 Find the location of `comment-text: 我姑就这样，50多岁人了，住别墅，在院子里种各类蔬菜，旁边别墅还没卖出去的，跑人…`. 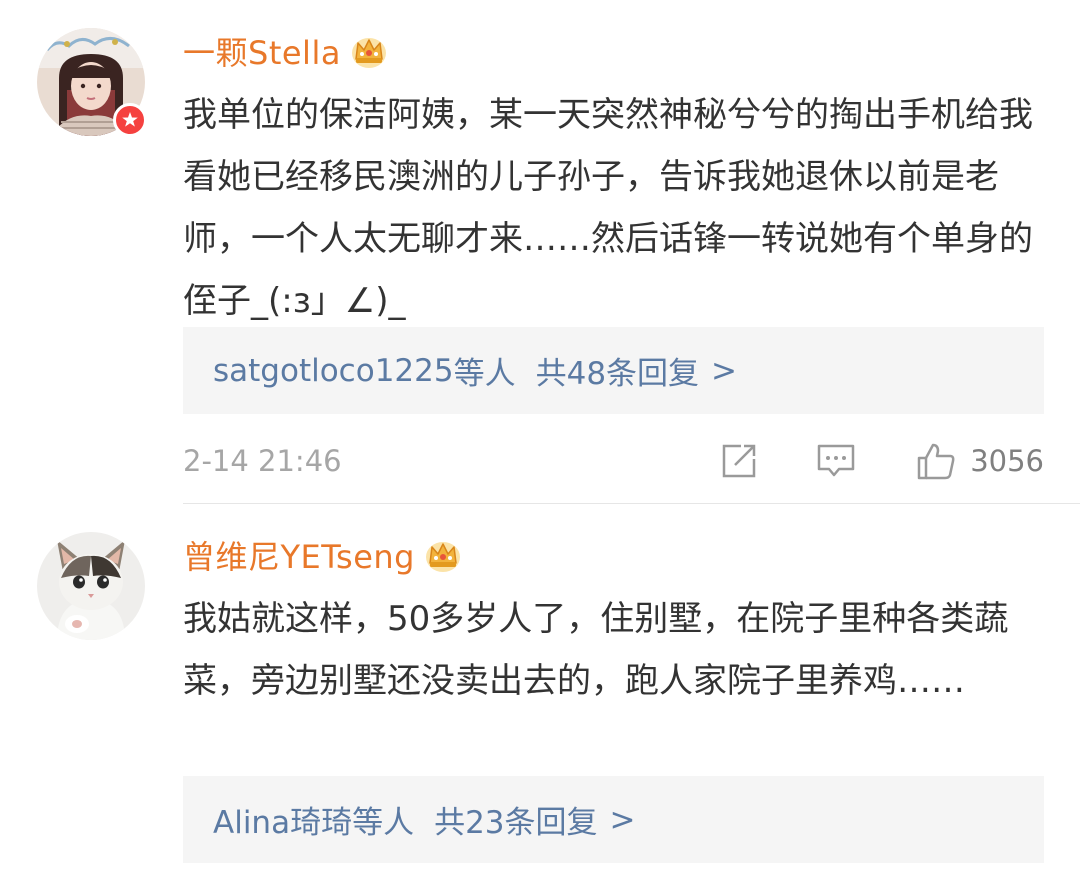

comment-text: 我姑就这样，50多岁人了，住别墅，在院子里种各类蔬菜，旁边别墅还没卖出去的，跑人… is located at coordinates (596, 650).